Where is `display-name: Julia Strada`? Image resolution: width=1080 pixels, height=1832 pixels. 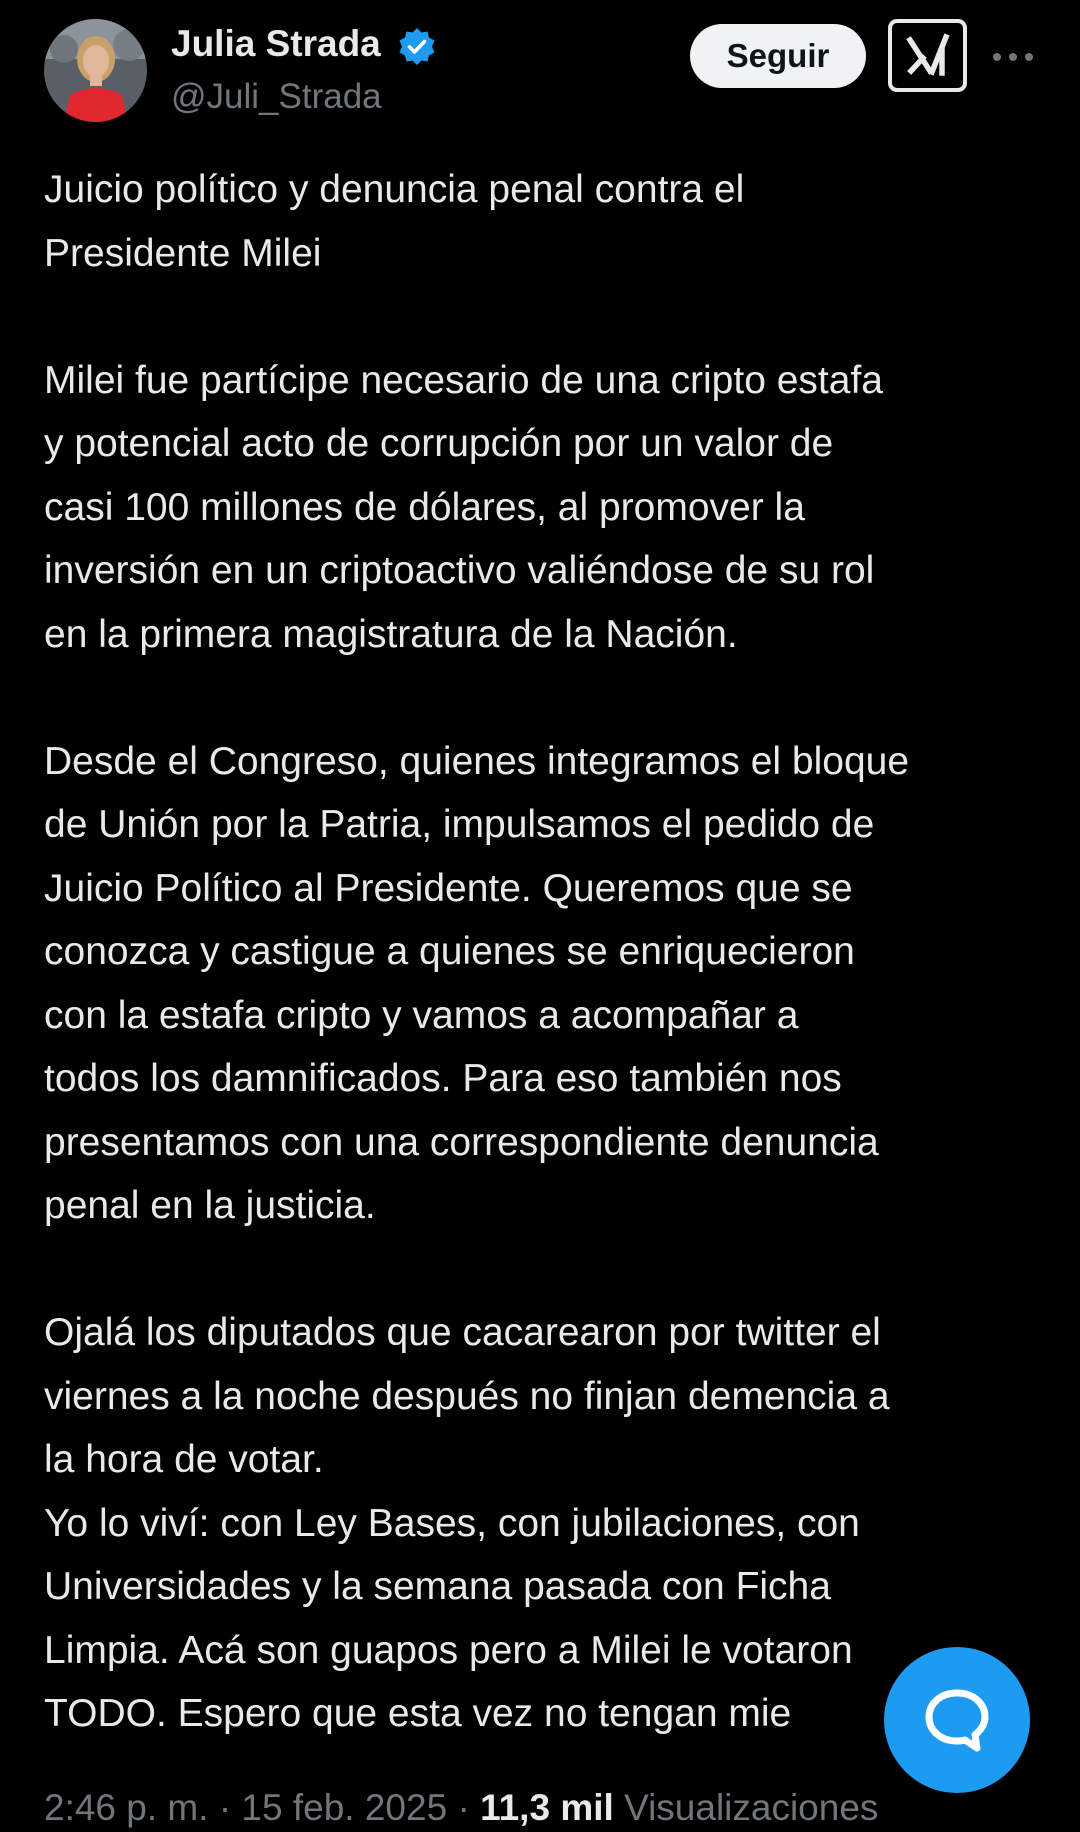
display-name: Julia Strada is located at coordinates (276, 44).